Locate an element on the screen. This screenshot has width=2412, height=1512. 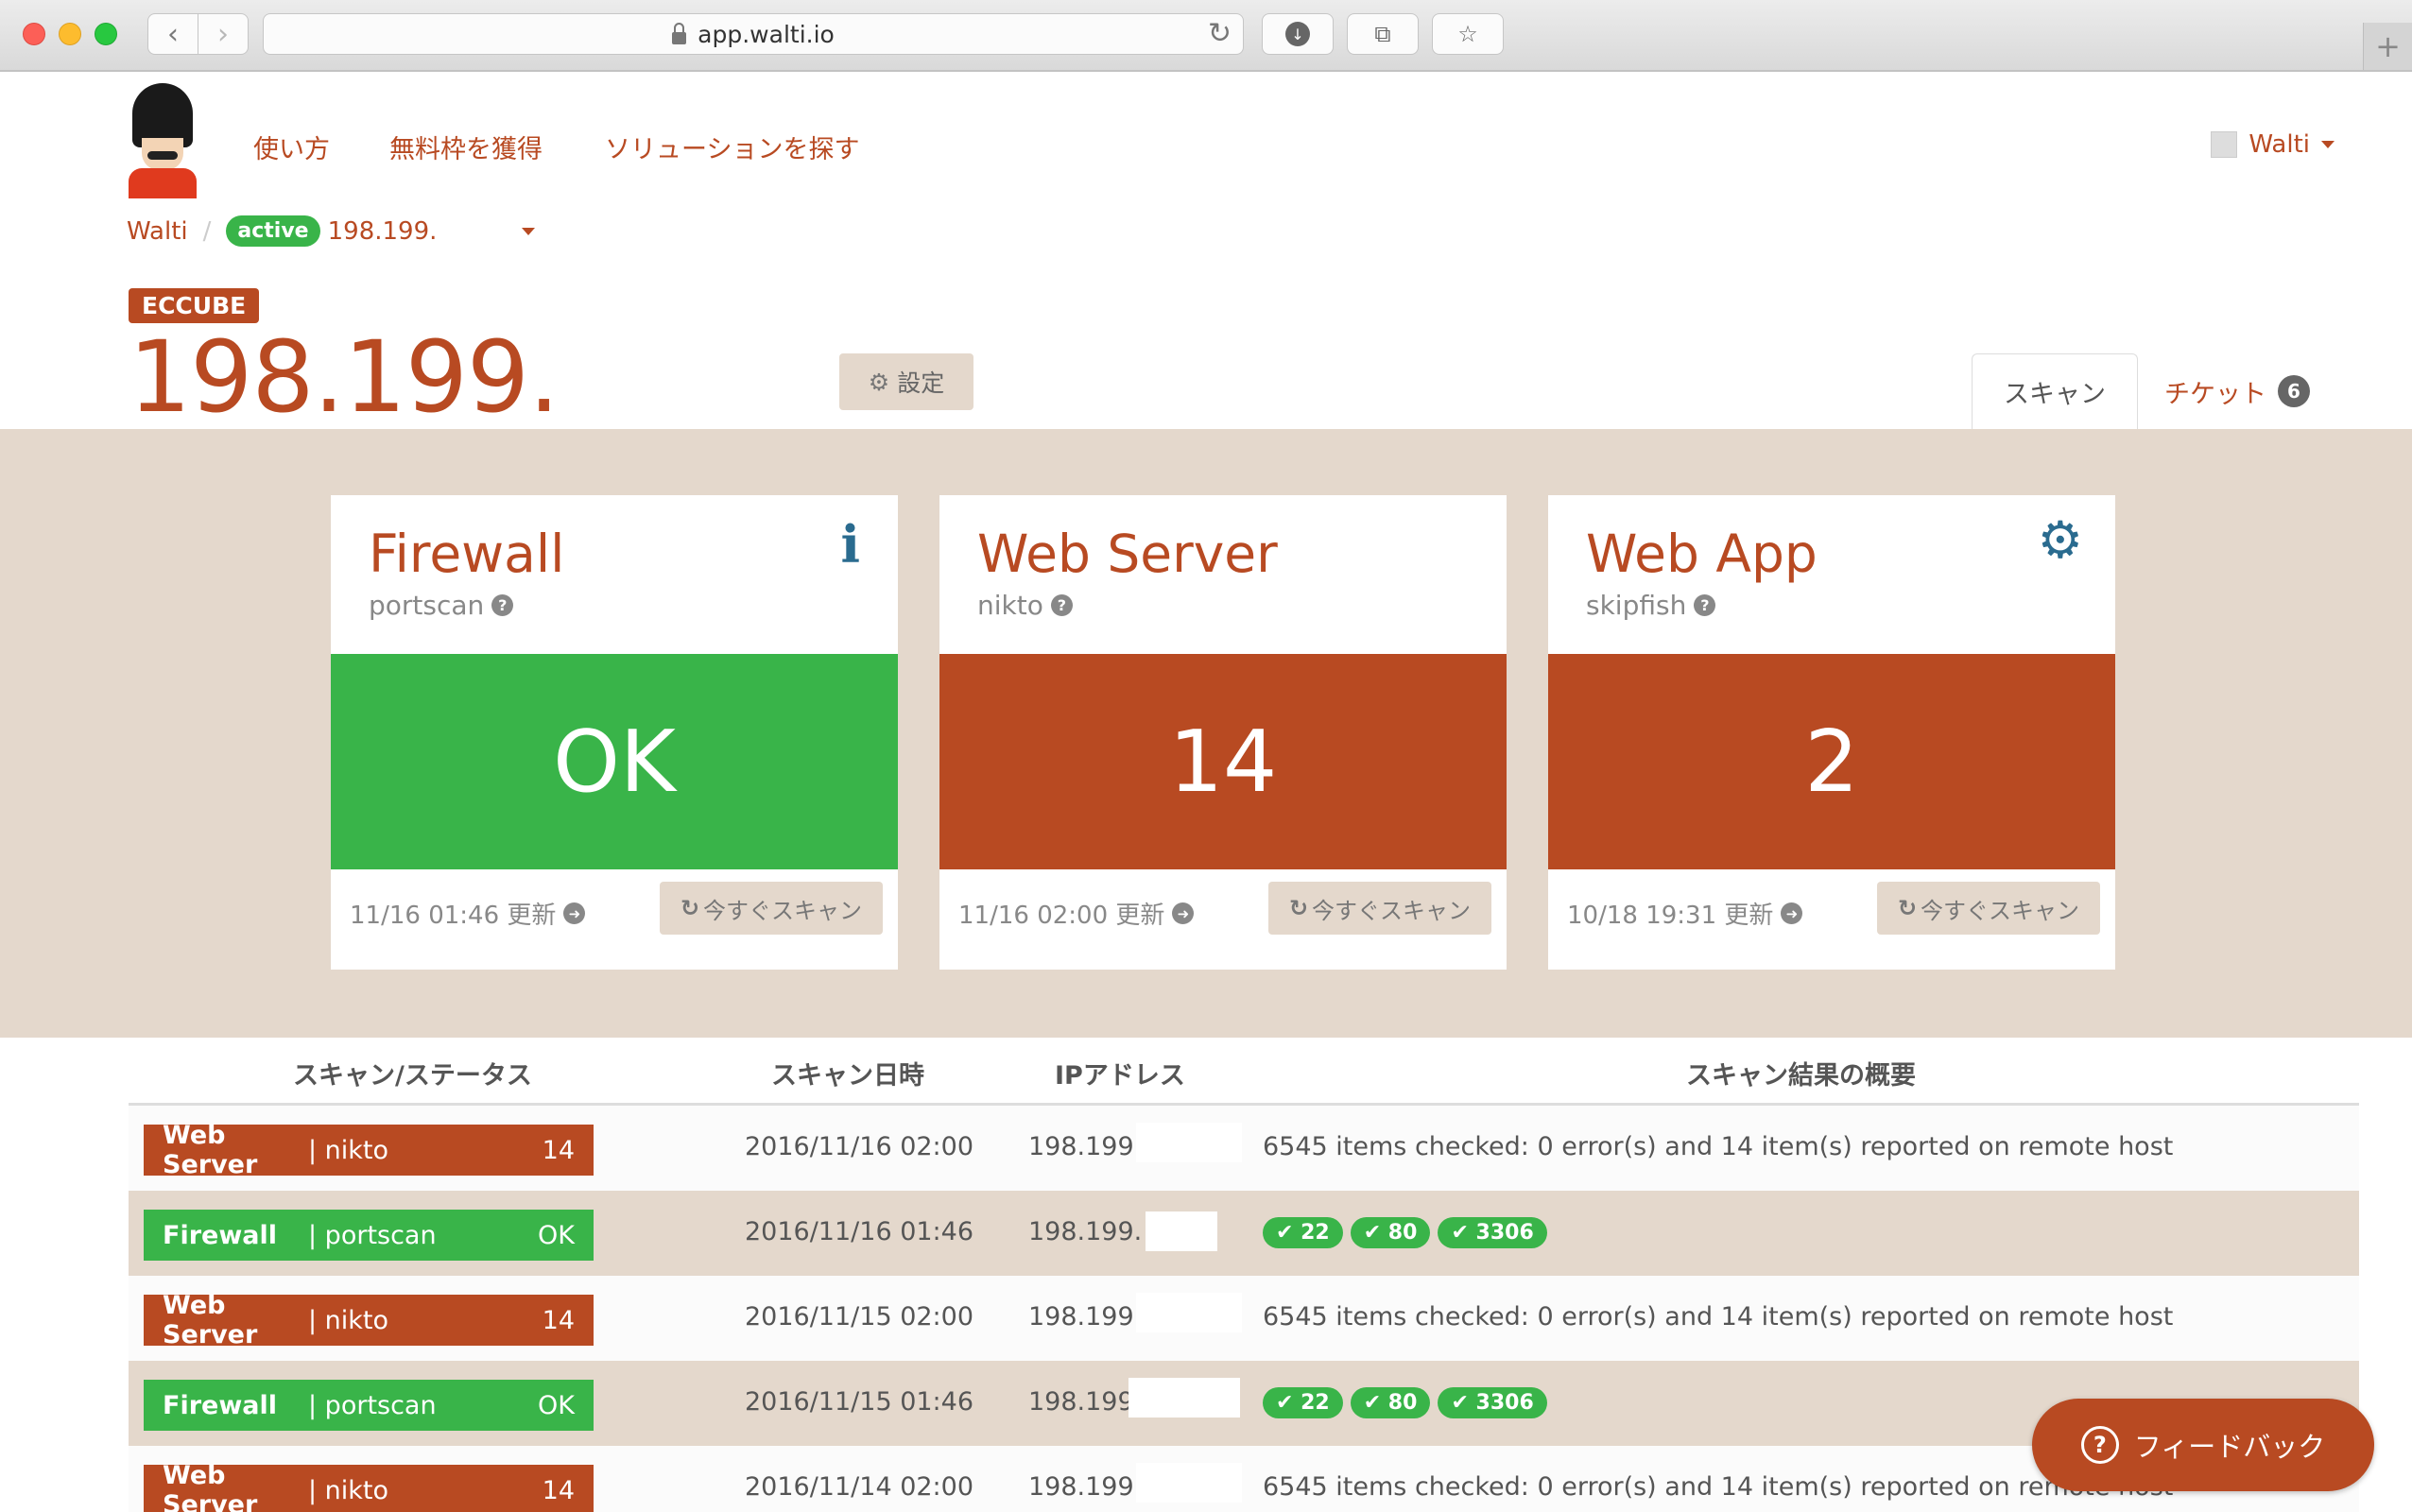
card-tool: portscan ? is located at coordinates (441, 605).